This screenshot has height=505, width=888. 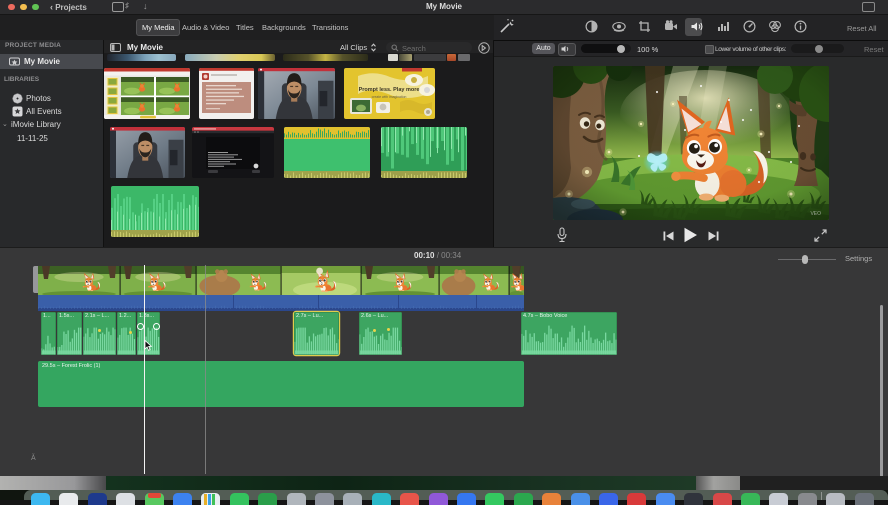 What do you see at coordinates (389, 97) in the screenshot?
I see `svg-text: create with imagination` at bounding box center [389, 97].